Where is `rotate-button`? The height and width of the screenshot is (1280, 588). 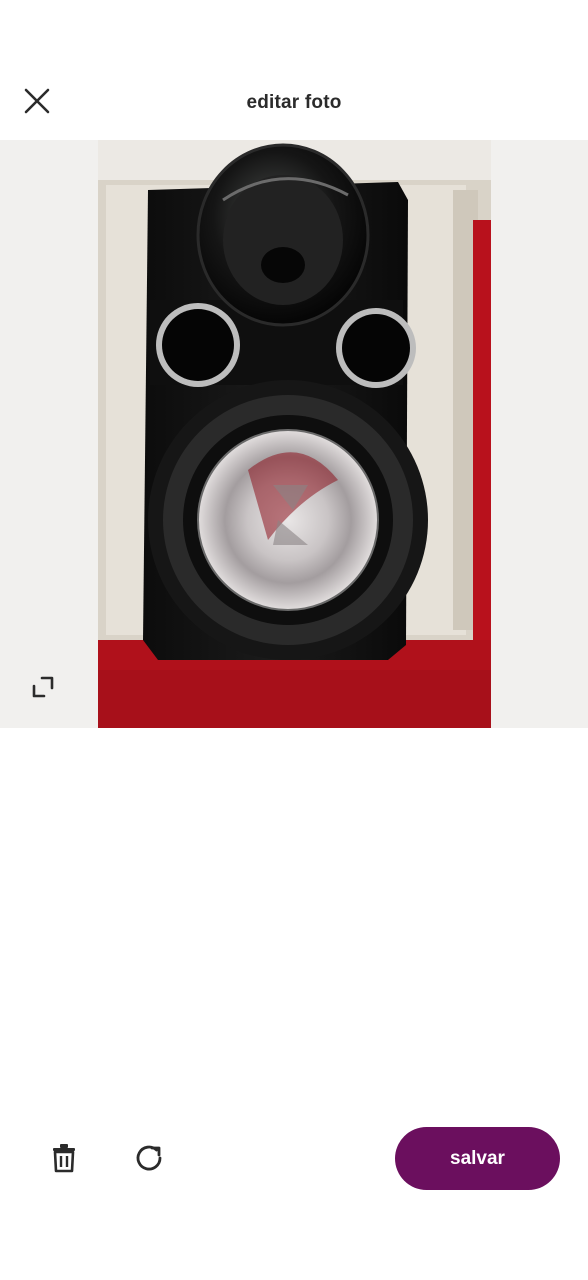 rotate-button is located at coordinates (150, 1158).